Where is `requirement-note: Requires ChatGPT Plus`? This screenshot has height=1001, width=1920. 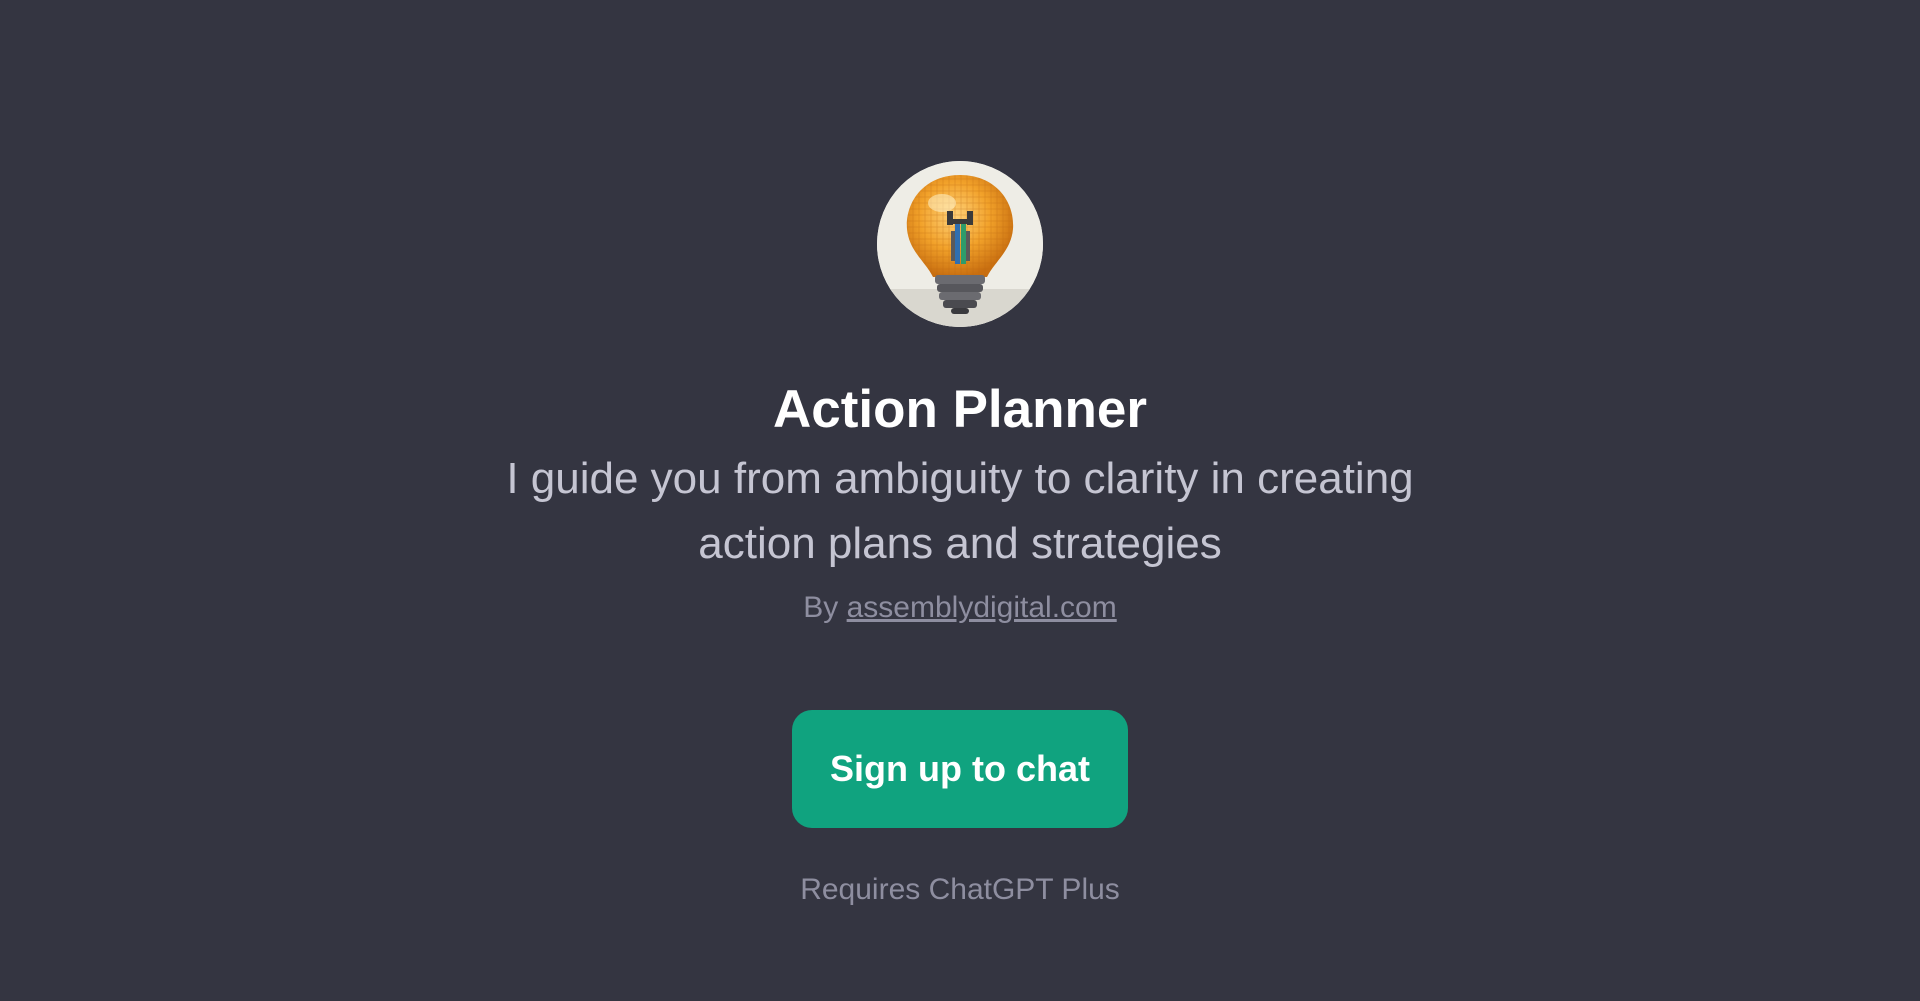 requirement-note: Requires ChatGPT Plus is located at coordinates (960, 889).